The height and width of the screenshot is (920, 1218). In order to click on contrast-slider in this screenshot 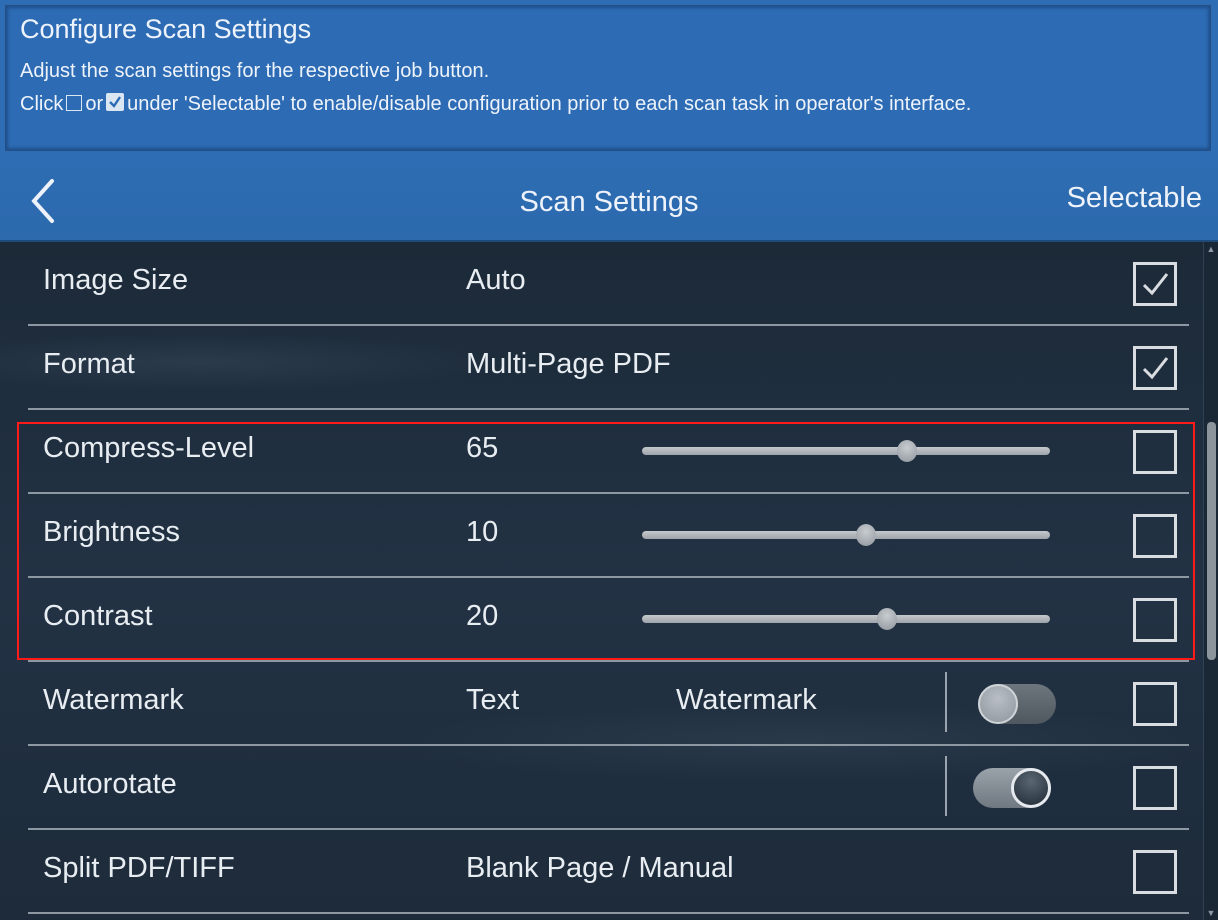, I will do `click(846, 619)`.